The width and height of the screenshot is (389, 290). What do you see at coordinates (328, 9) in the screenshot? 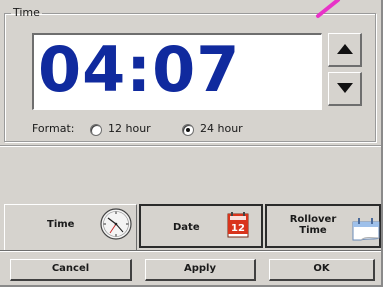
I see `annotation-arrow` at bounding box center [328, 9].